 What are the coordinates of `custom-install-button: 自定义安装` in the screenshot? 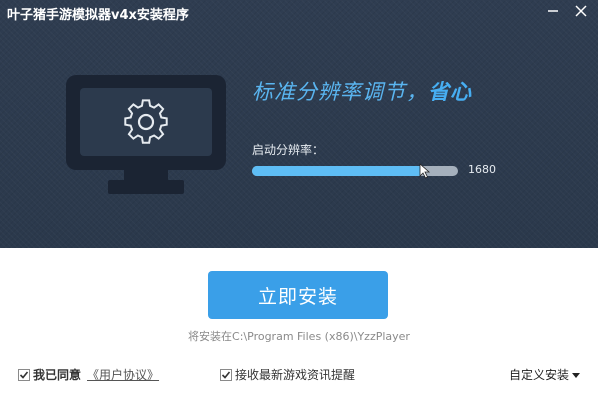 It's located at (545, 374).